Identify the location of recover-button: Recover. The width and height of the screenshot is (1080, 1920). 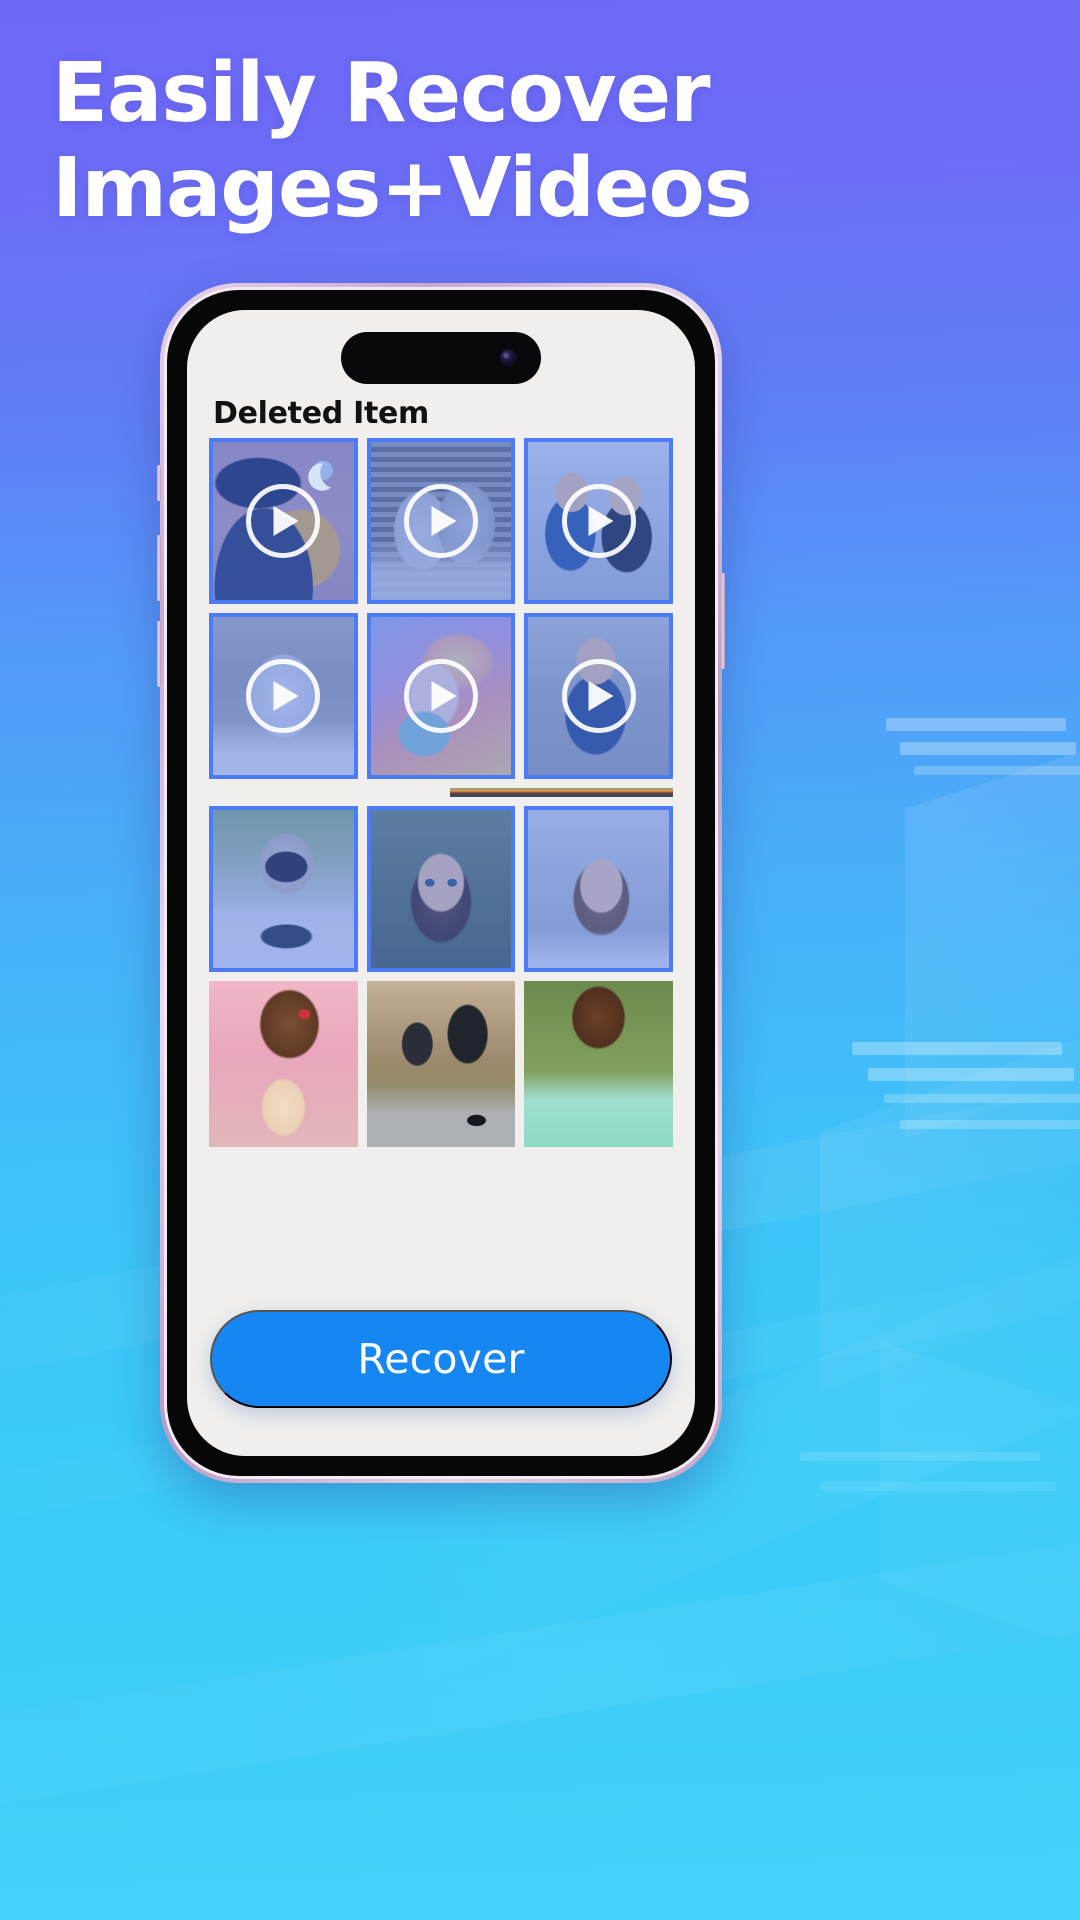
(441, 1359).